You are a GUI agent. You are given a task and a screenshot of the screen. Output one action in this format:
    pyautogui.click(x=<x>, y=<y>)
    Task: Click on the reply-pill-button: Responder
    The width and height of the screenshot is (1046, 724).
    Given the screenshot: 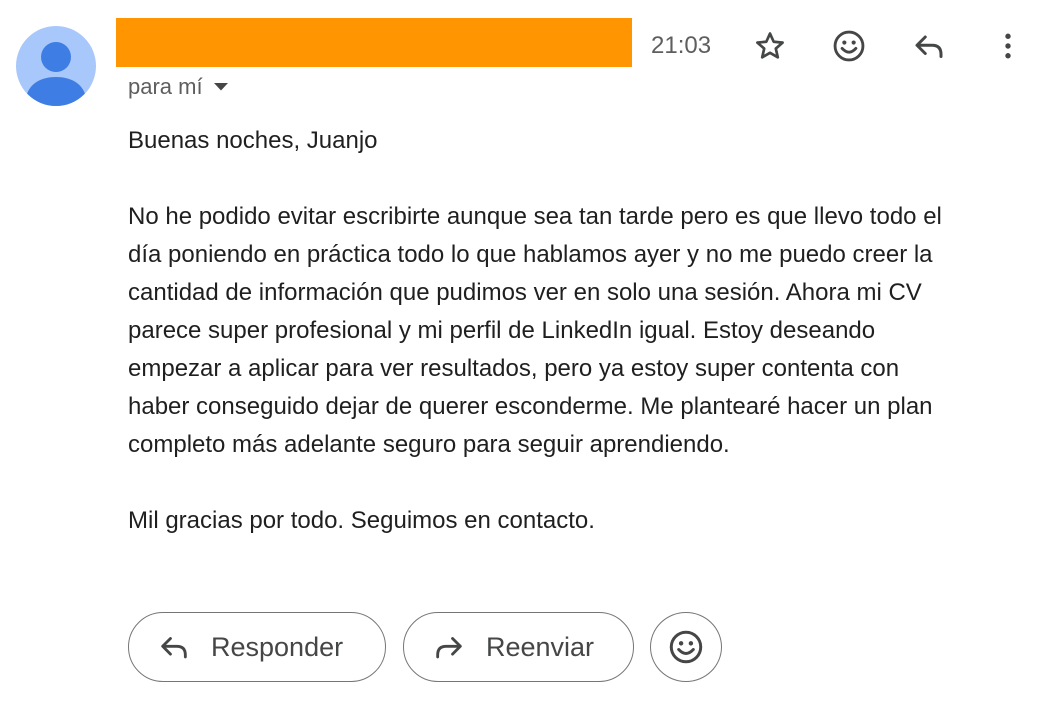 What is the action you would take?
    pyautogui.click(x=257, y=647)
    